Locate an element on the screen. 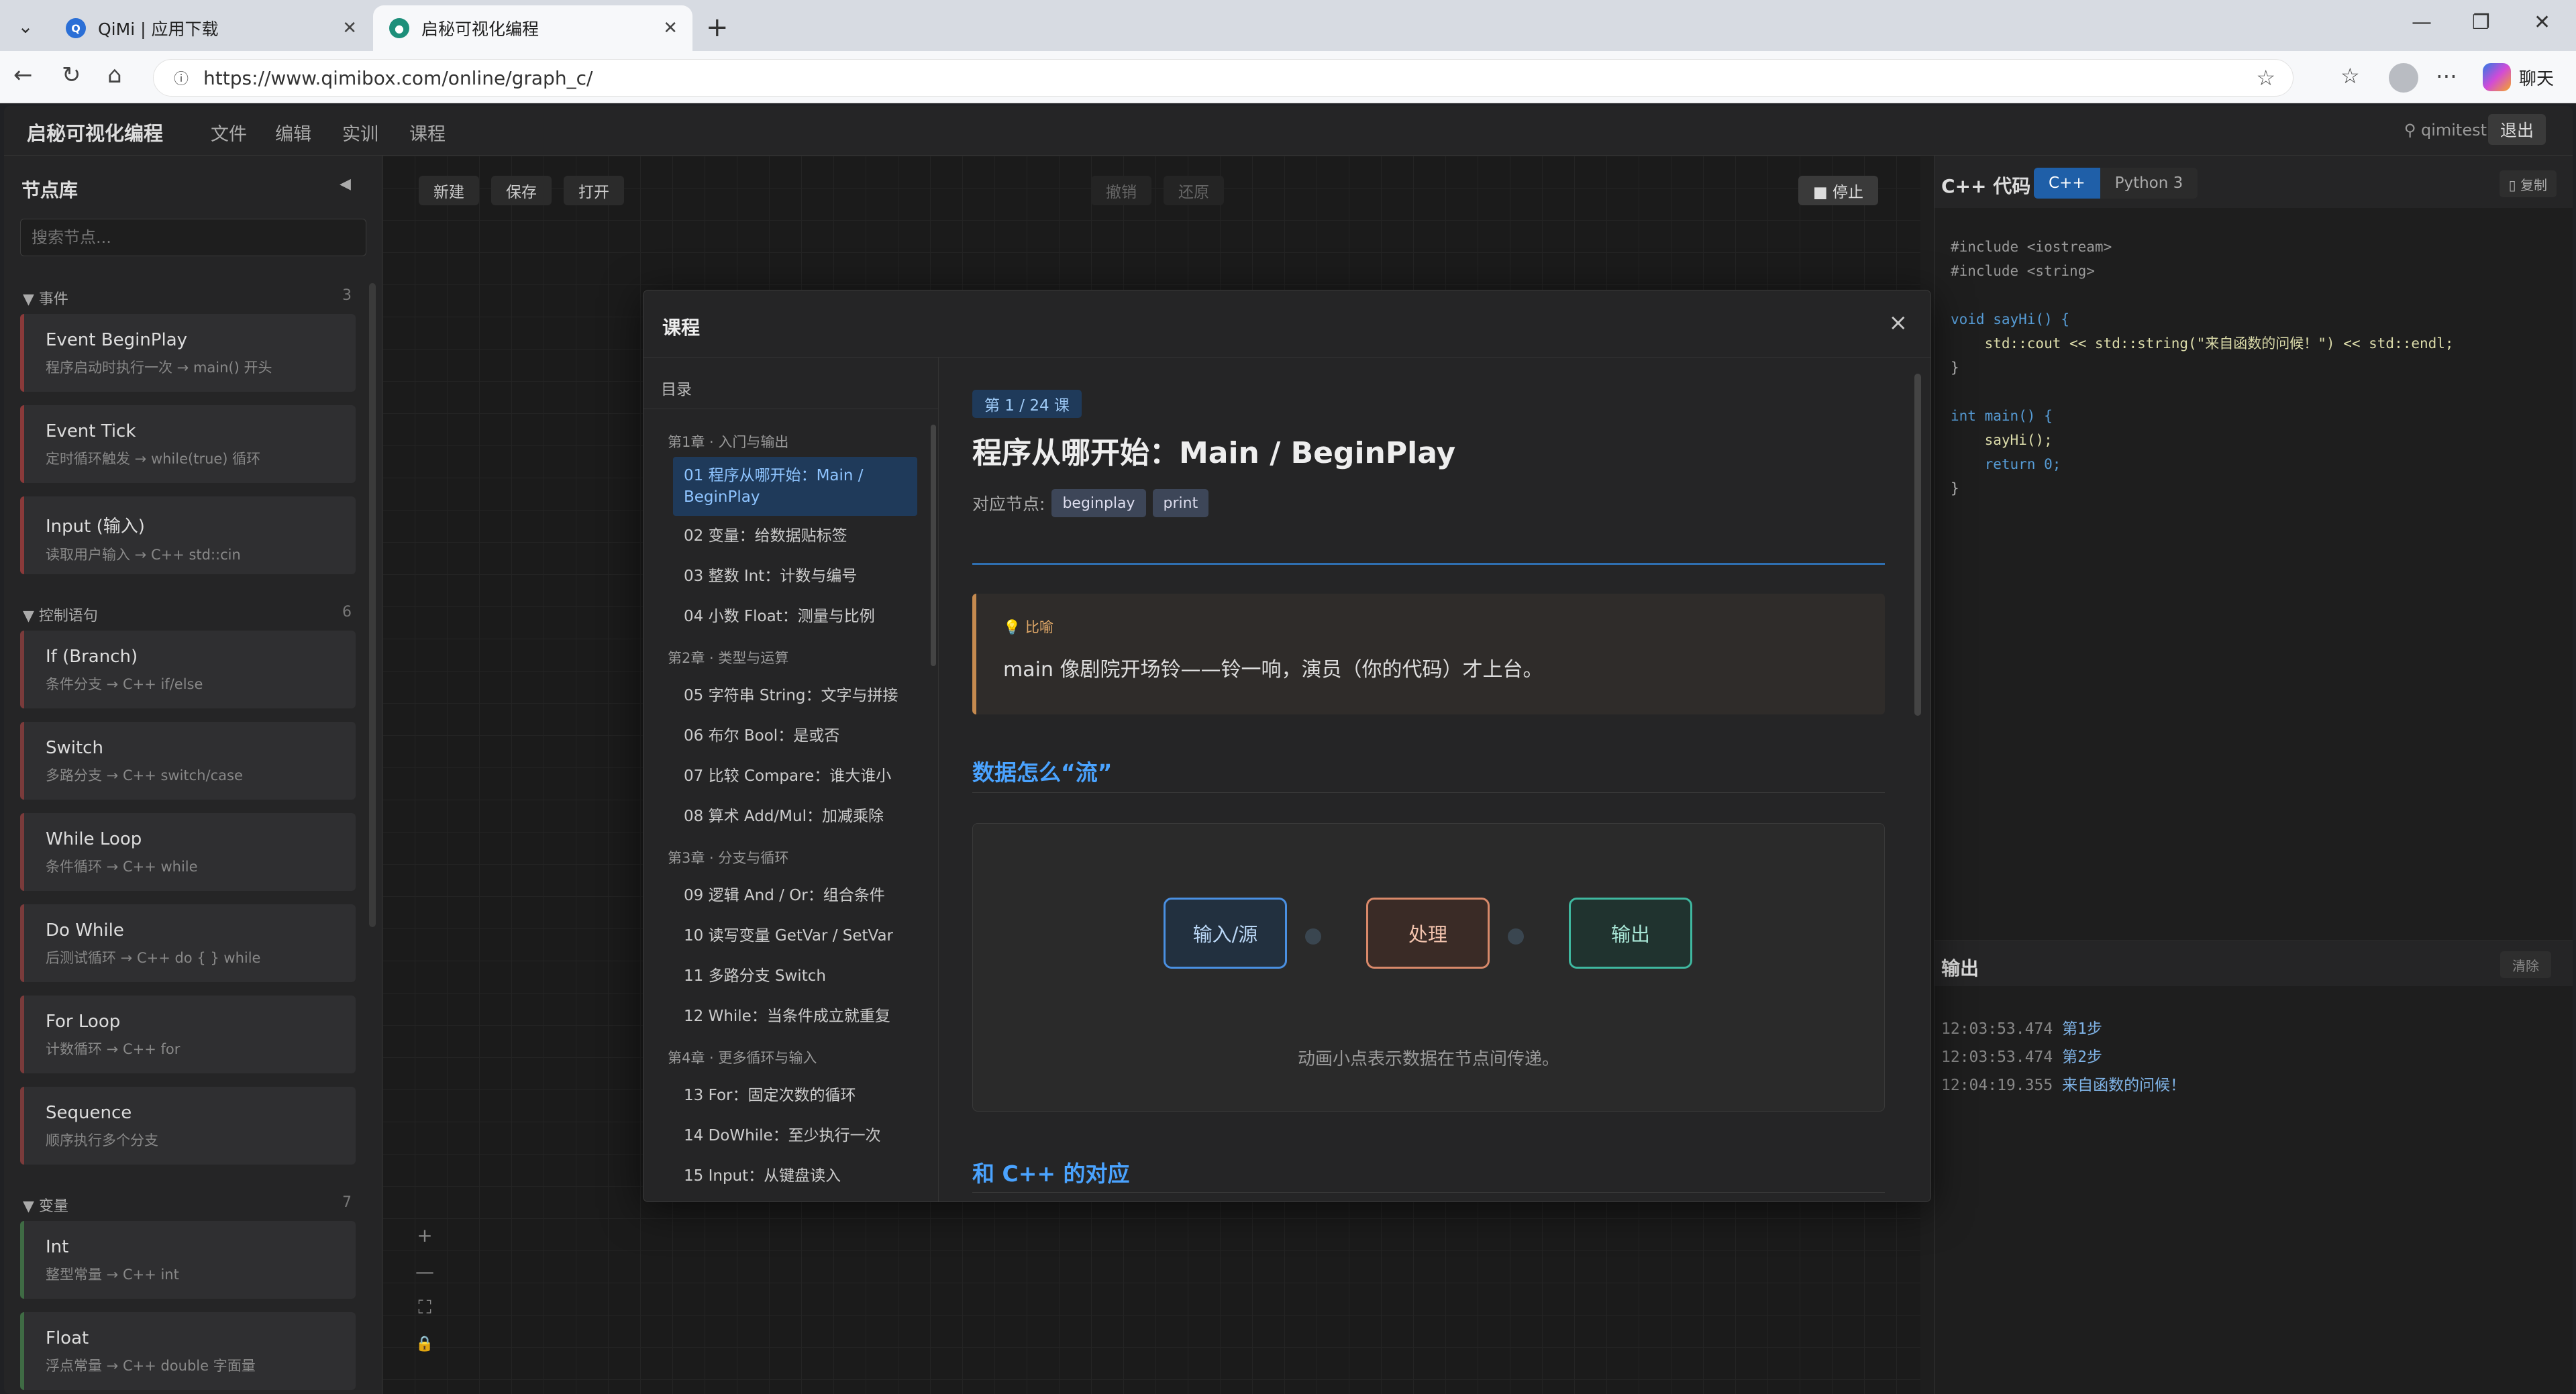  save-button: 保存 is located at coordinates (521, 190).